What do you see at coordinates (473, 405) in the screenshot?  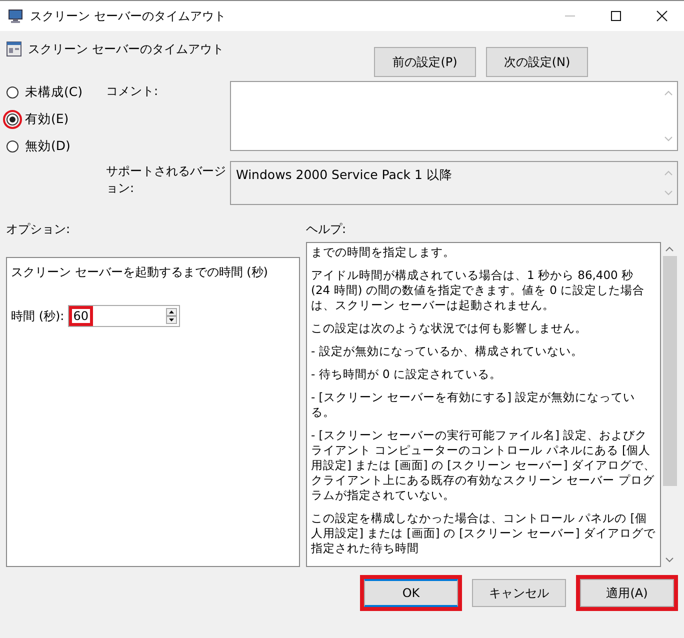 I see `help-paragraph: - [スクリーン セーバーを有効にする] 設定が無効になっている。` at bounding box center [473, 405].